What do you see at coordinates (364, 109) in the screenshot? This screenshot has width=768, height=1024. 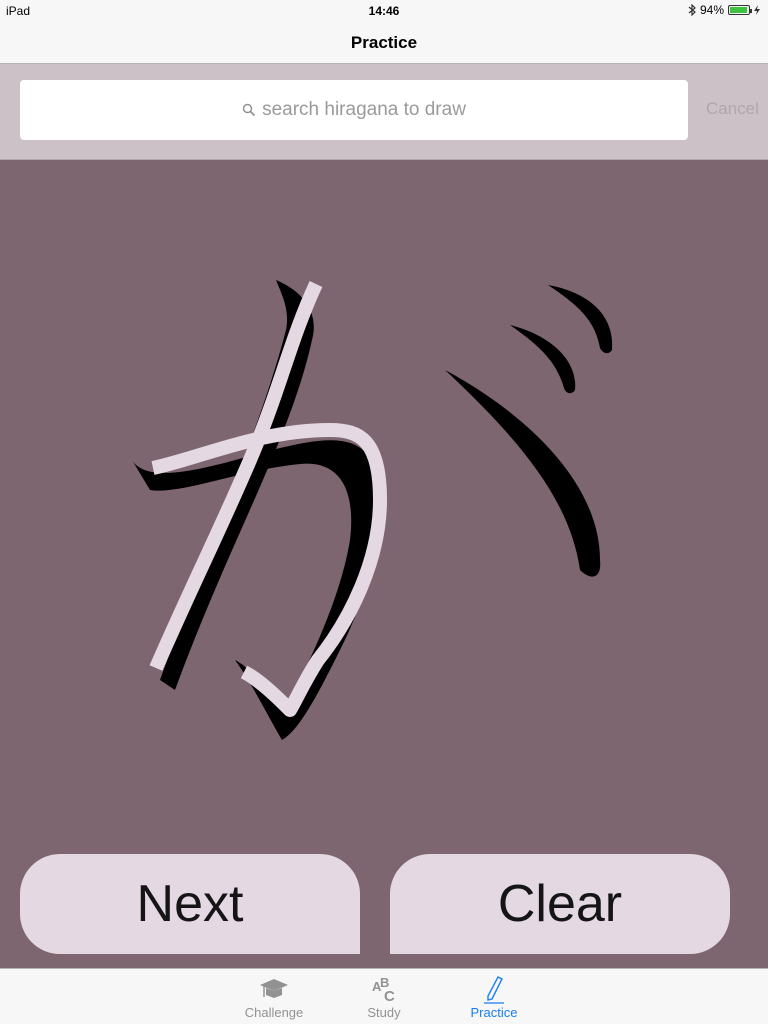 I see `search-placeholder: search hiragana to draw` at bounding box center [364, 109].